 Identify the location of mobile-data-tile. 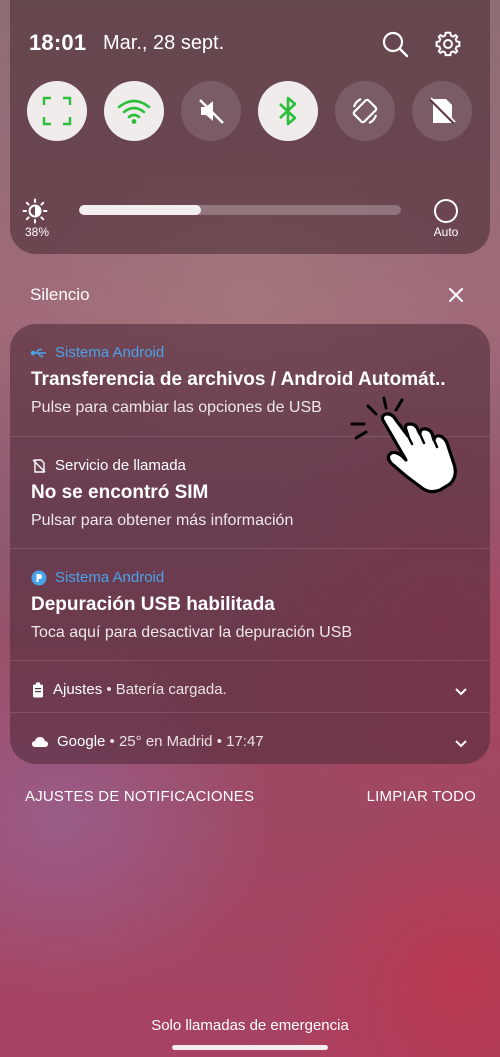
(442, 111).